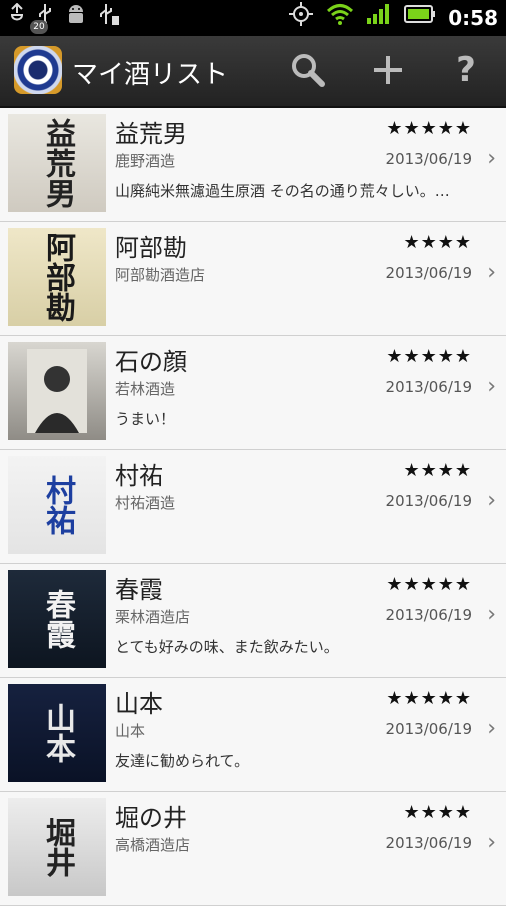 The width and height of the screenshot is (506, 906). What do you see at coordinates (466, 70) in the screenshot?
I see `help-button: ?` at bounding box center [466, 70].